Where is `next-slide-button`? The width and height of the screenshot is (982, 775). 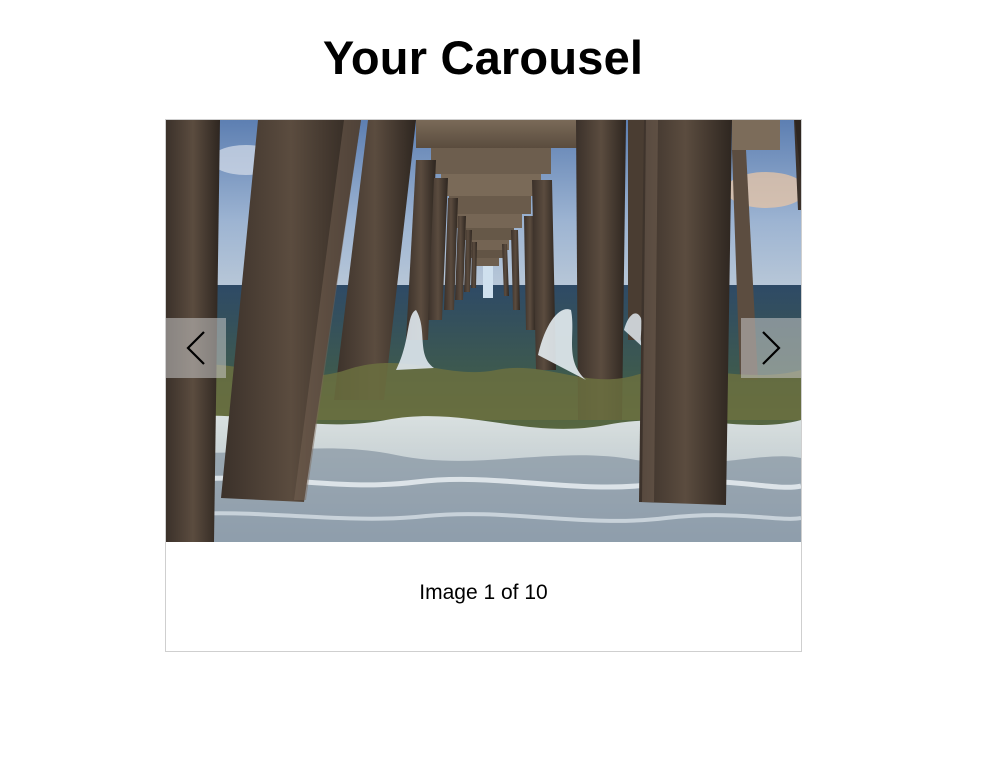 next-slide-button is located at coordinates (771, 348).